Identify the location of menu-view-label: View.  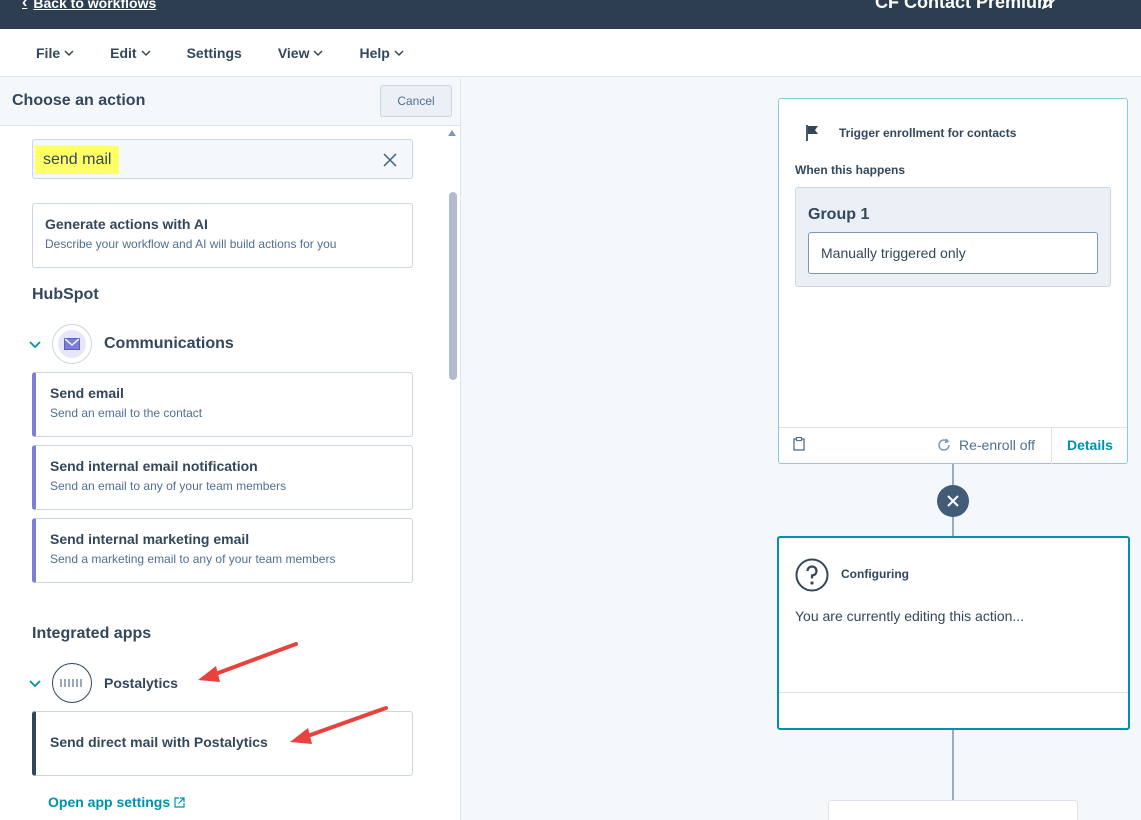
(293, 52).